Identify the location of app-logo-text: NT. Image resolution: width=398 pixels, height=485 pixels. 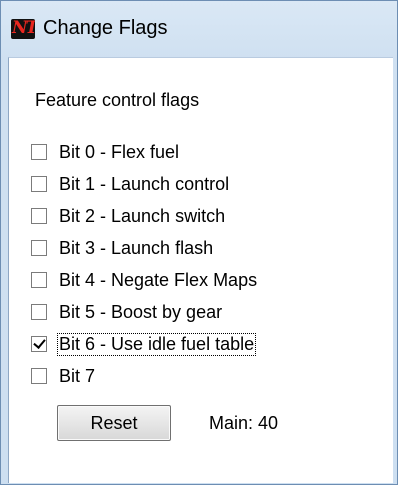
(23, 28).